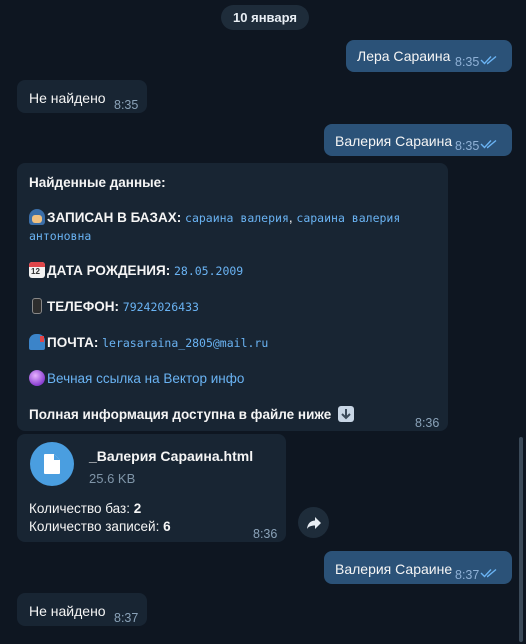 Image resolution: width=526 pixels, height=644 pixels. I want to click on calendar-emoji-number: 12, so click(35, 271).